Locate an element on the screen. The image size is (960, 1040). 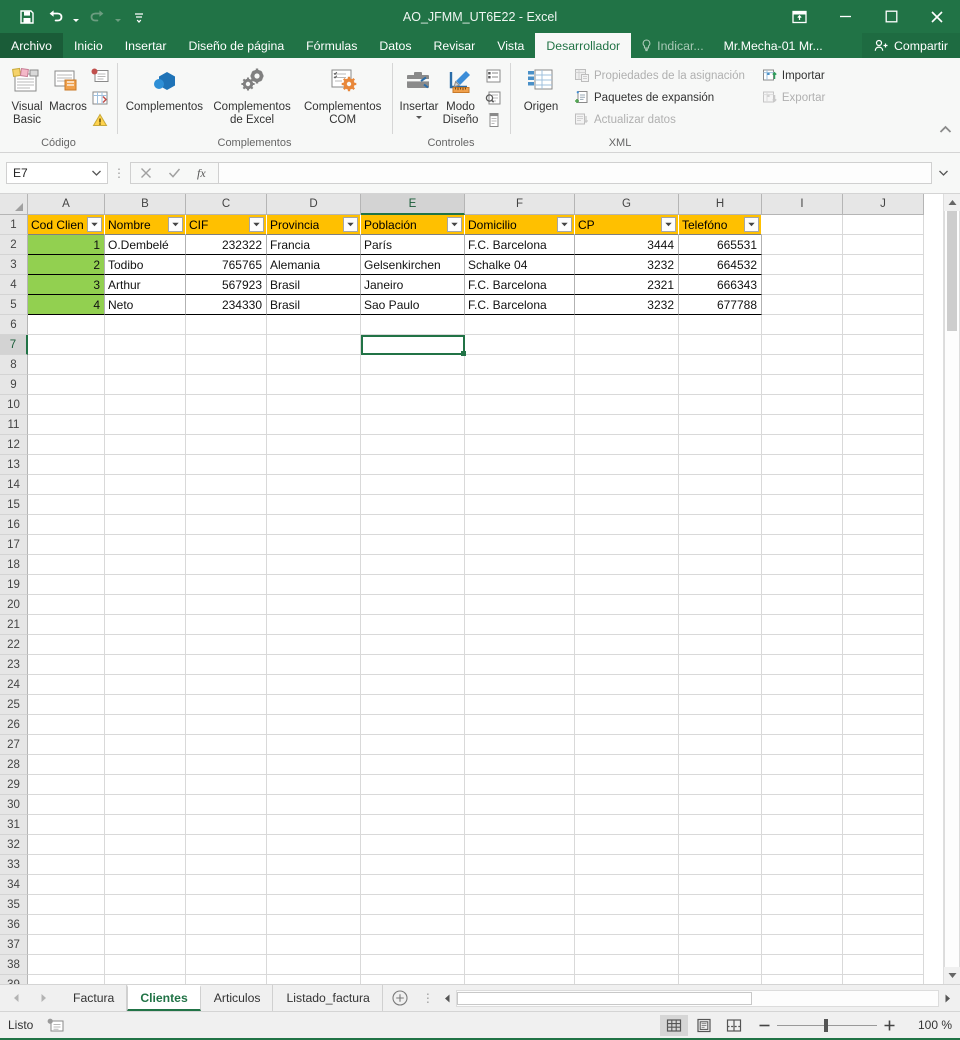
cell-g9 is located at coordinates (627, 385).